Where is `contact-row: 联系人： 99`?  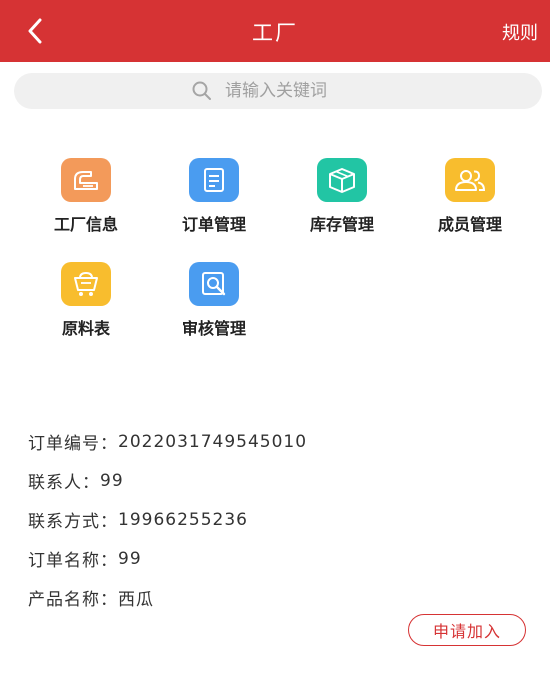 contact-row: 联系人： 99 is located at coordinates (167, 480).